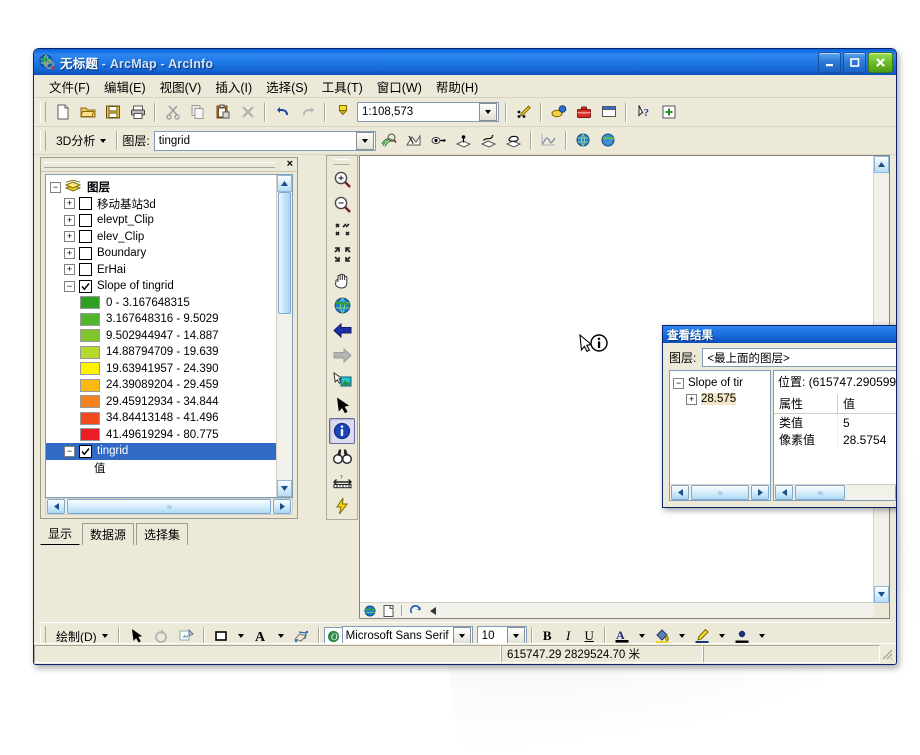 This screenshot has width=920, height=755. I want to click on menu-window: 窗口(W), so click(399, 86).